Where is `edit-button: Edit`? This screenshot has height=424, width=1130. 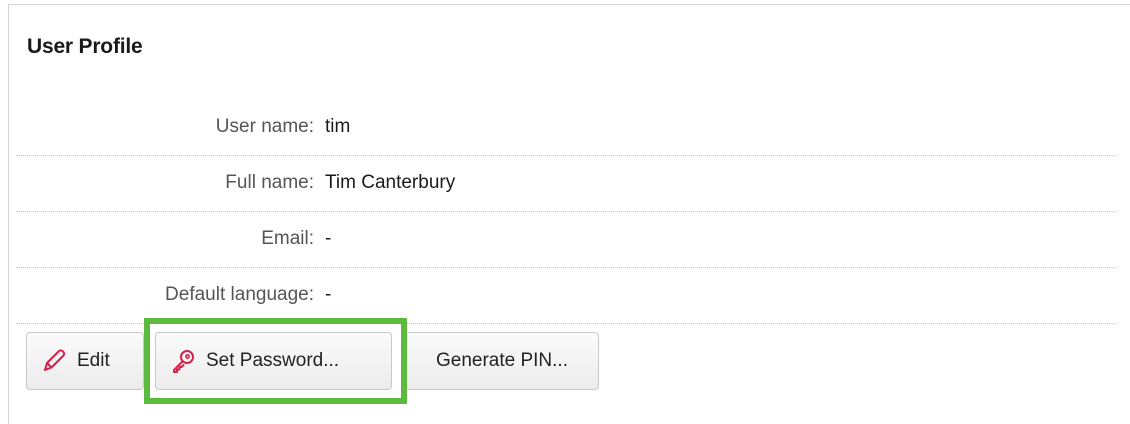
edit-button: Edit is located at coordinates (85, 361).